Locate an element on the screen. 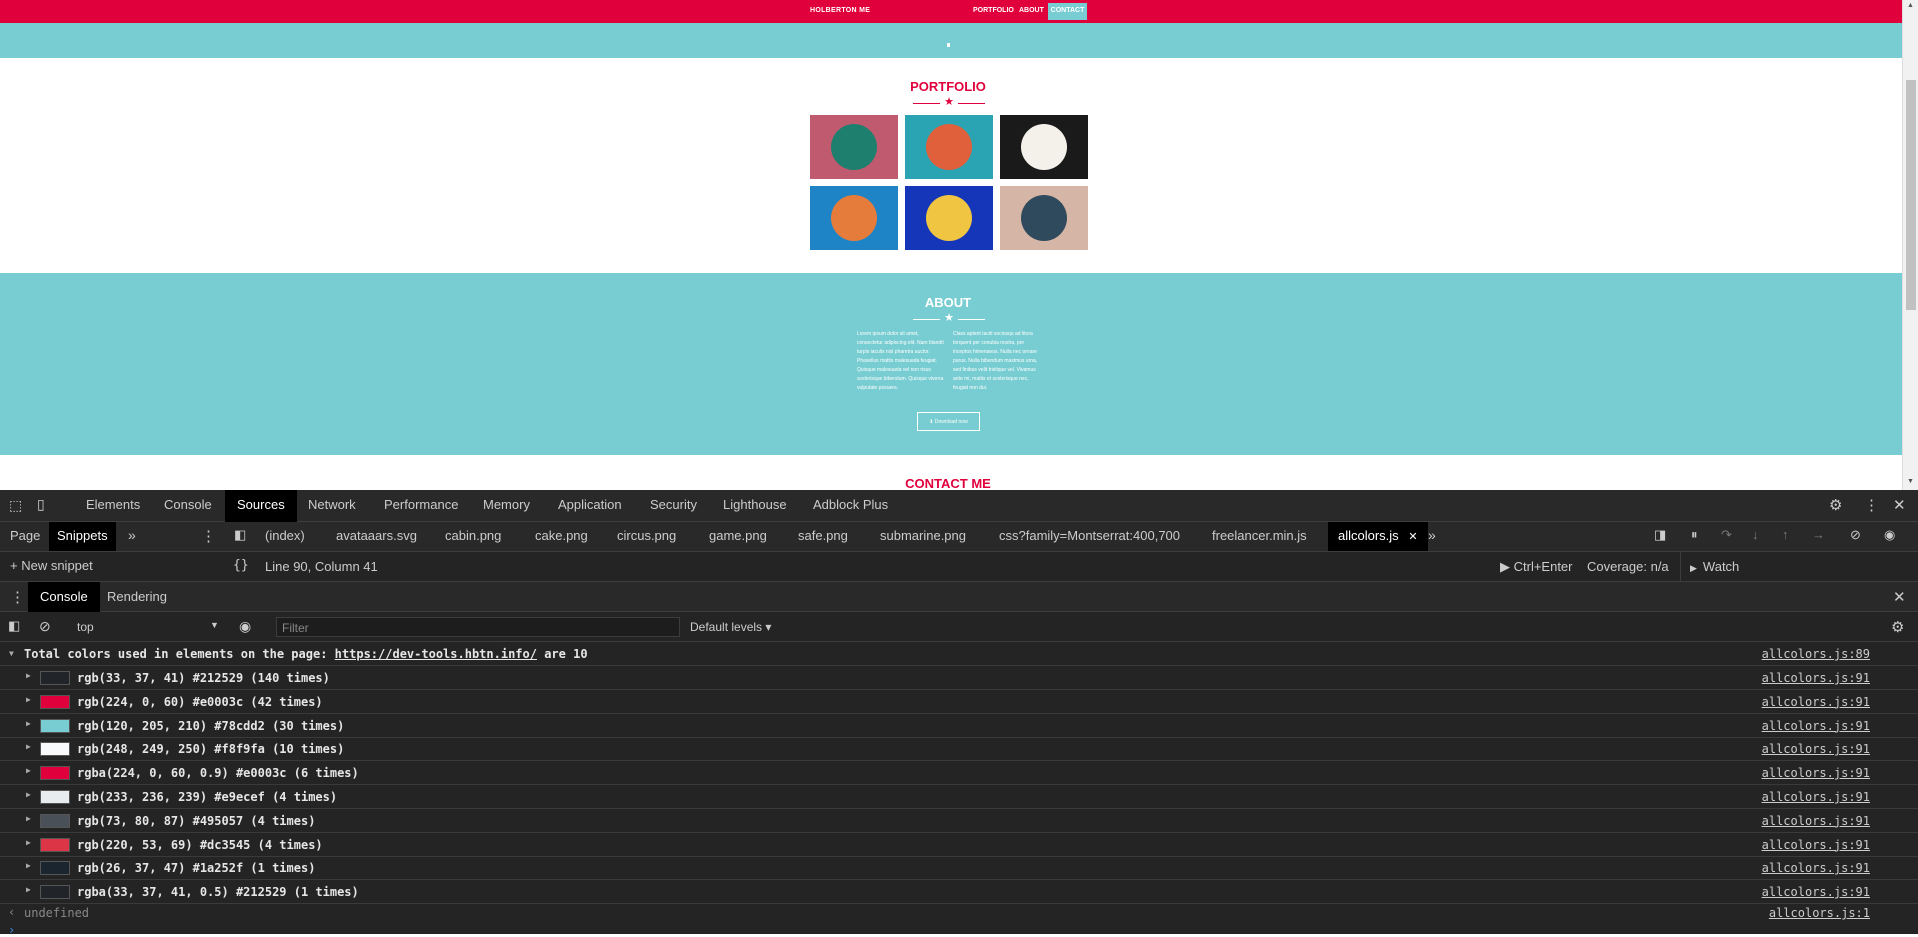  more-tabs-chevron-icon: » is located at coordinates (132, 535).